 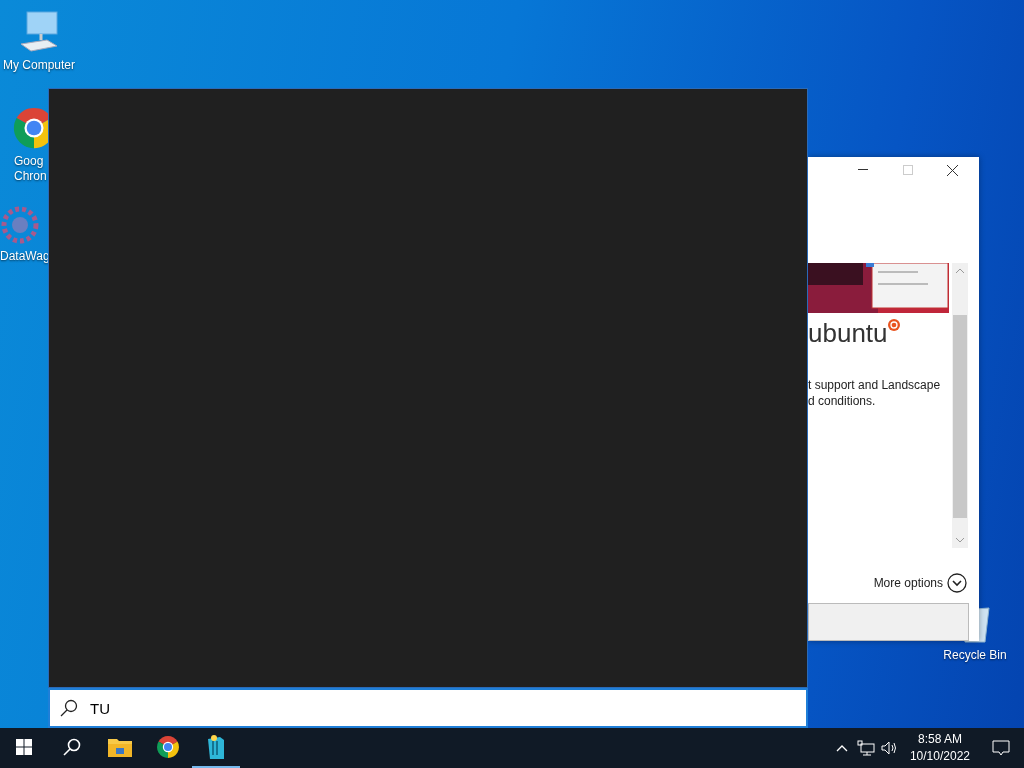 What do you see at coordinates (875, 385) in the screenshot?
I see `body-text: t support and Landscape` at bounding box center [875, 385].